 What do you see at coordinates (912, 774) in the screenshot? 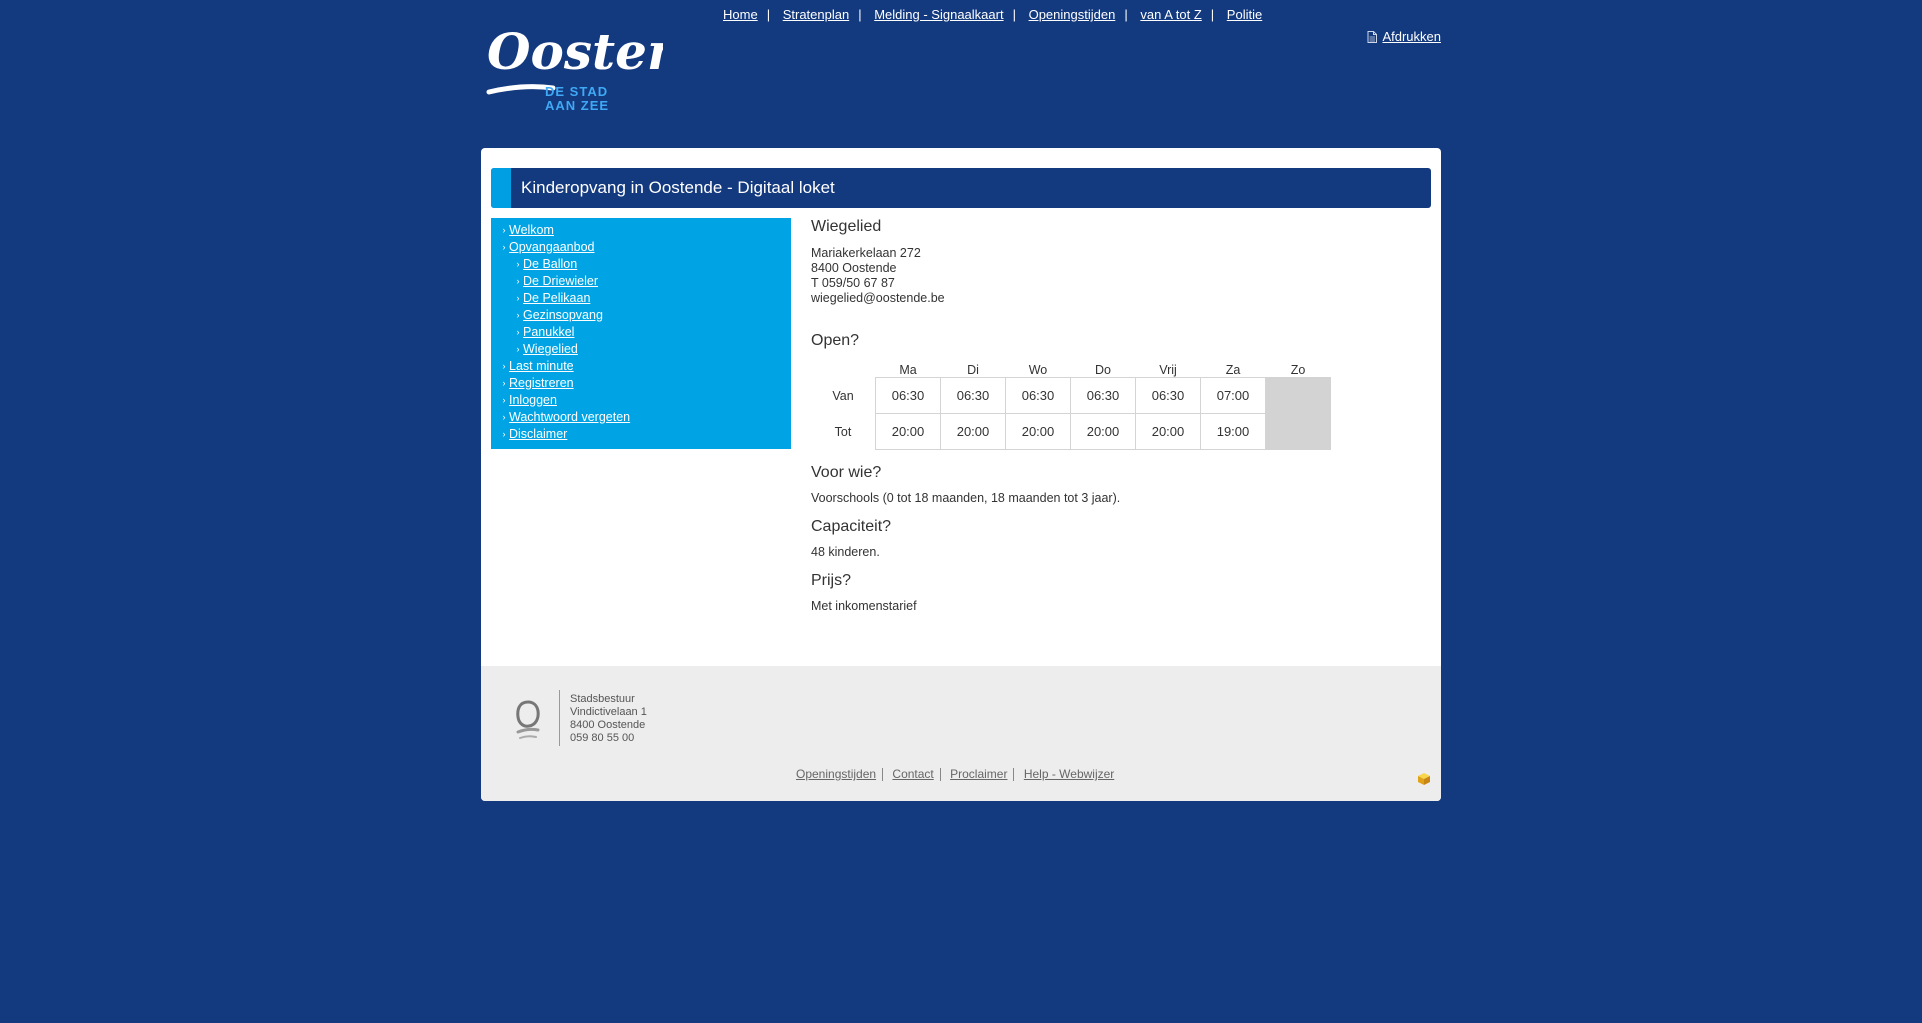
I see `footer-link-contact: Contact` at bounding box center [912, 774].